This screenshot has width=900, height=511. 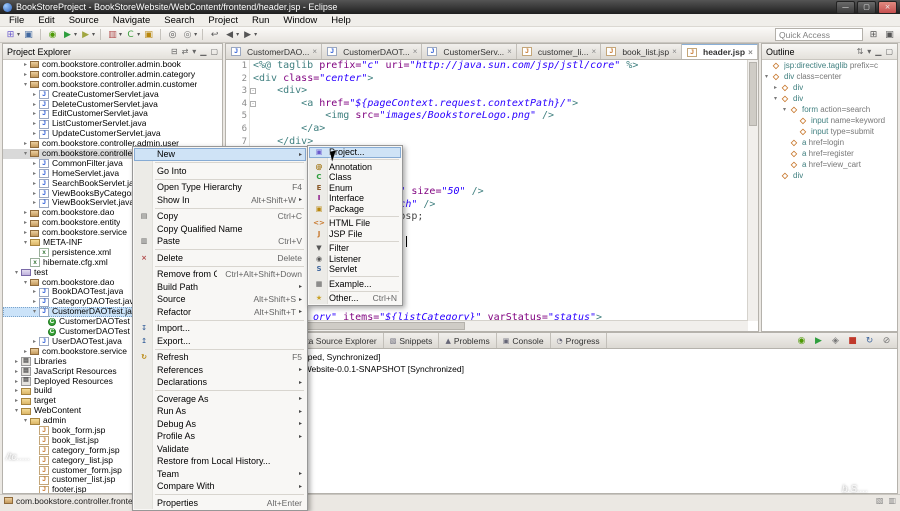 What do you see at coordinates (220, 503) in the screenshot?
I see `context-menu-item-properties: Properties Alt+Enter` at bounding box center [220, 503].